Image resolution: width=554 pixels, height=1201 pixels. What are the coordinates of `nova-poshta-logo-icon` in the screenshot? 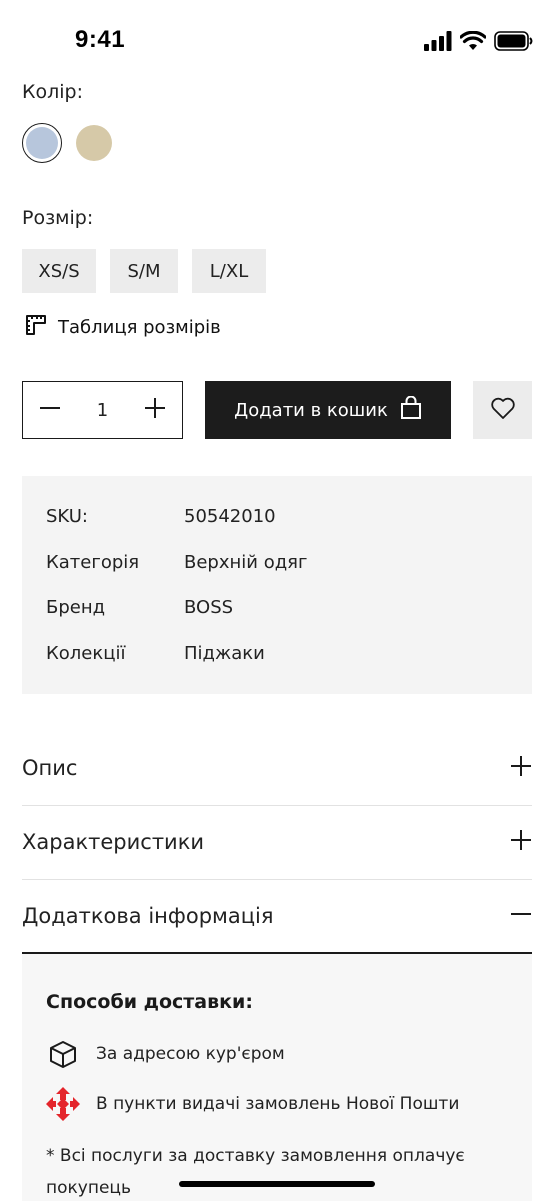 It's located at (63, 1104).